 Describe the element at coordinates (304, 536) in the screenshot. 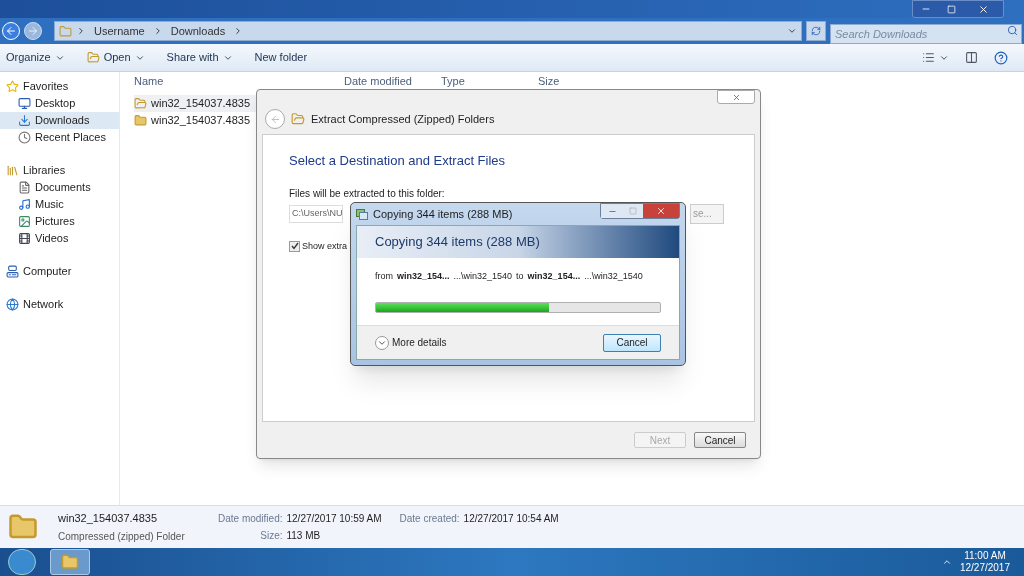

I see `detail-value: 113 MB` at that location.